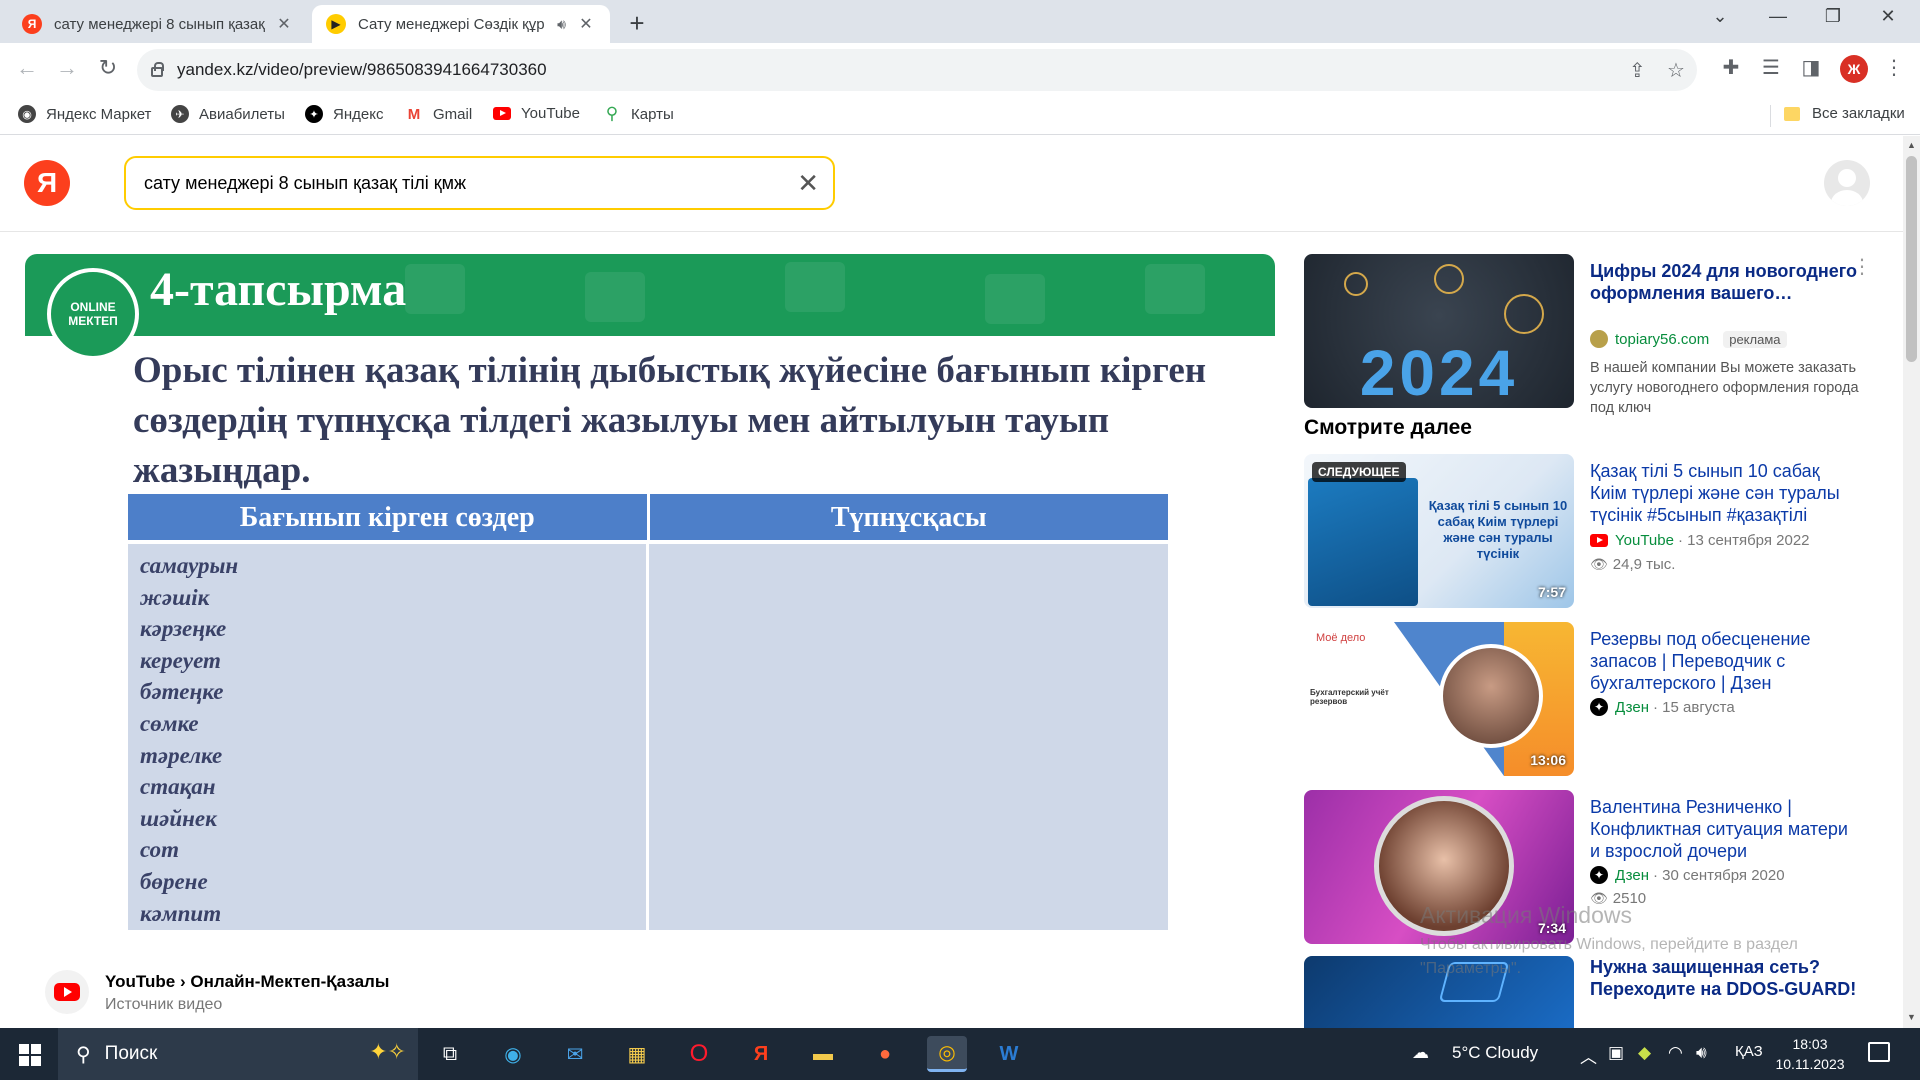  Describe the element at coordinates (1616, 1053) in the screenshot. I see `device-icon: ▣` at that location.